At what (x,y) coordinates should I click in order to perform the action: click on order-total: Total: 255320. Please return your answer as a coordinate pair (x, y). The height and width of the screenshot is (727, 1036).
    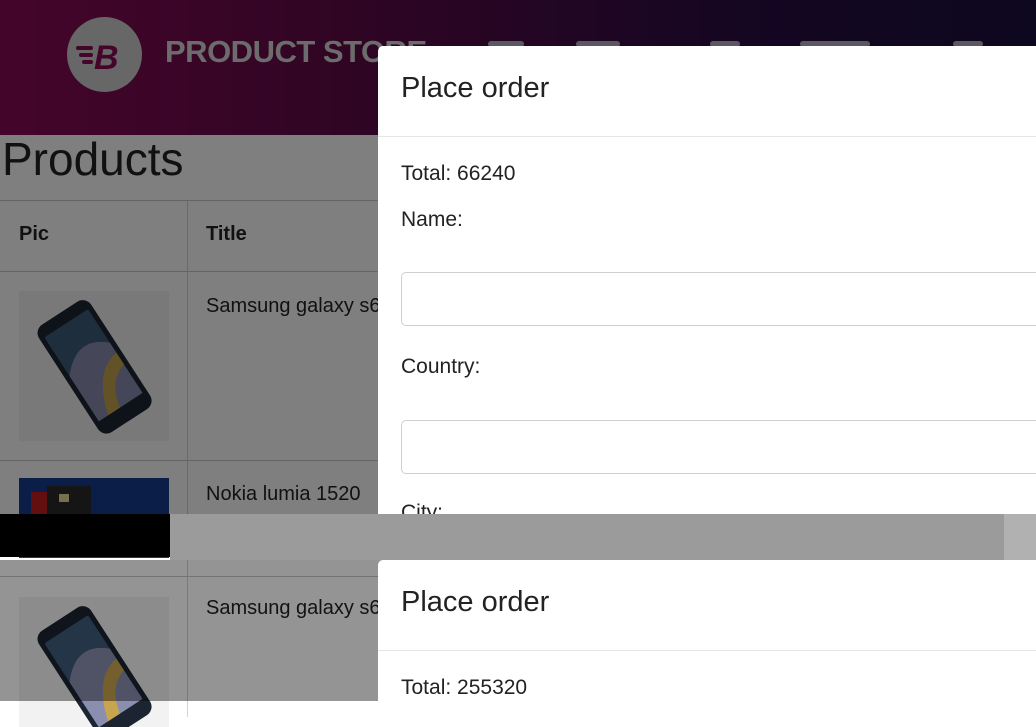
    Looking at the image, I should click on (464, 687).